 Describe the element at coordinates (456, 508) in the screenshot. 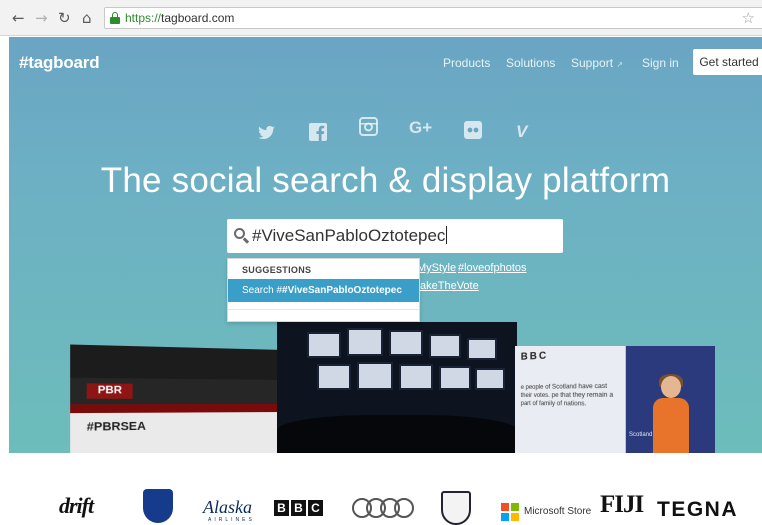

I see `mls-logo` at that location.